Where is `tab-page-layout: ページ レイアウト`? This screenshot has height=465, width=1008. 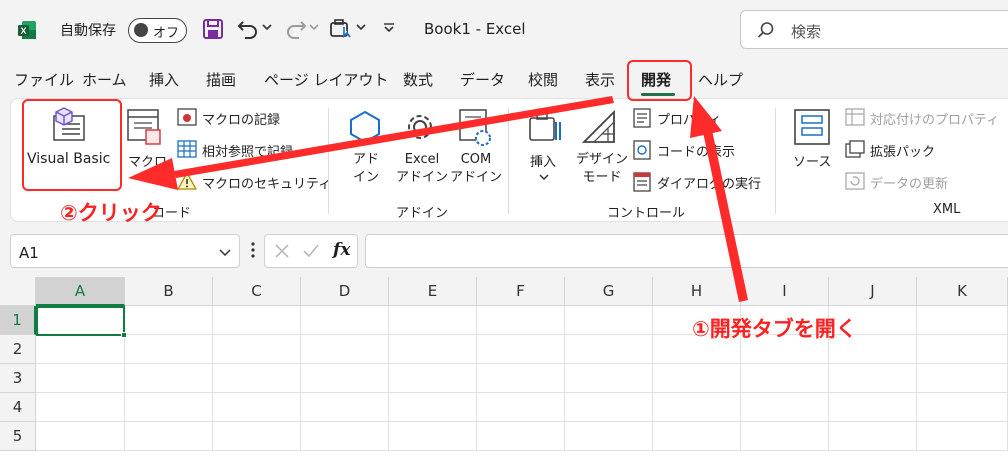 tab-page-layout: ページ レイアウト is located at coordinates (326, 79).